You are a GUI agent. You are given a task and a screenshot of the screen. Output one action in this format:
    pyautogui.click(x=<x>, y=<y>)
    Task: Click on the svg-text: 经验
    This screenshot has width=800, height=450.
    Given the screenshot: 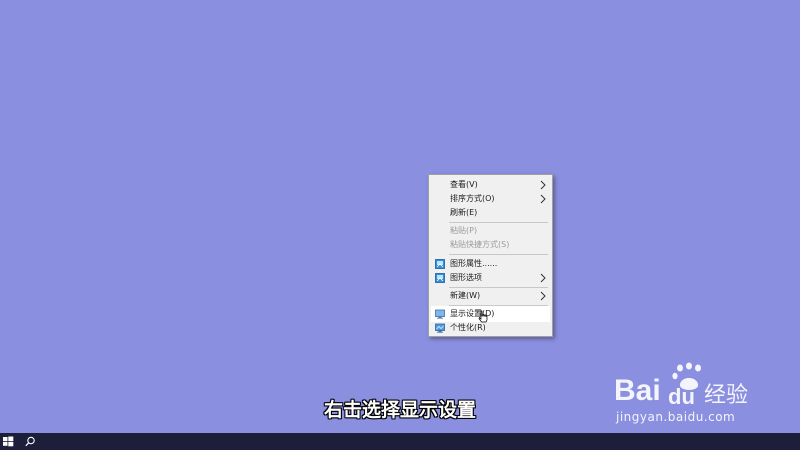 What is the action you would take?
    pyautogui.click(x=726, y=395)
    